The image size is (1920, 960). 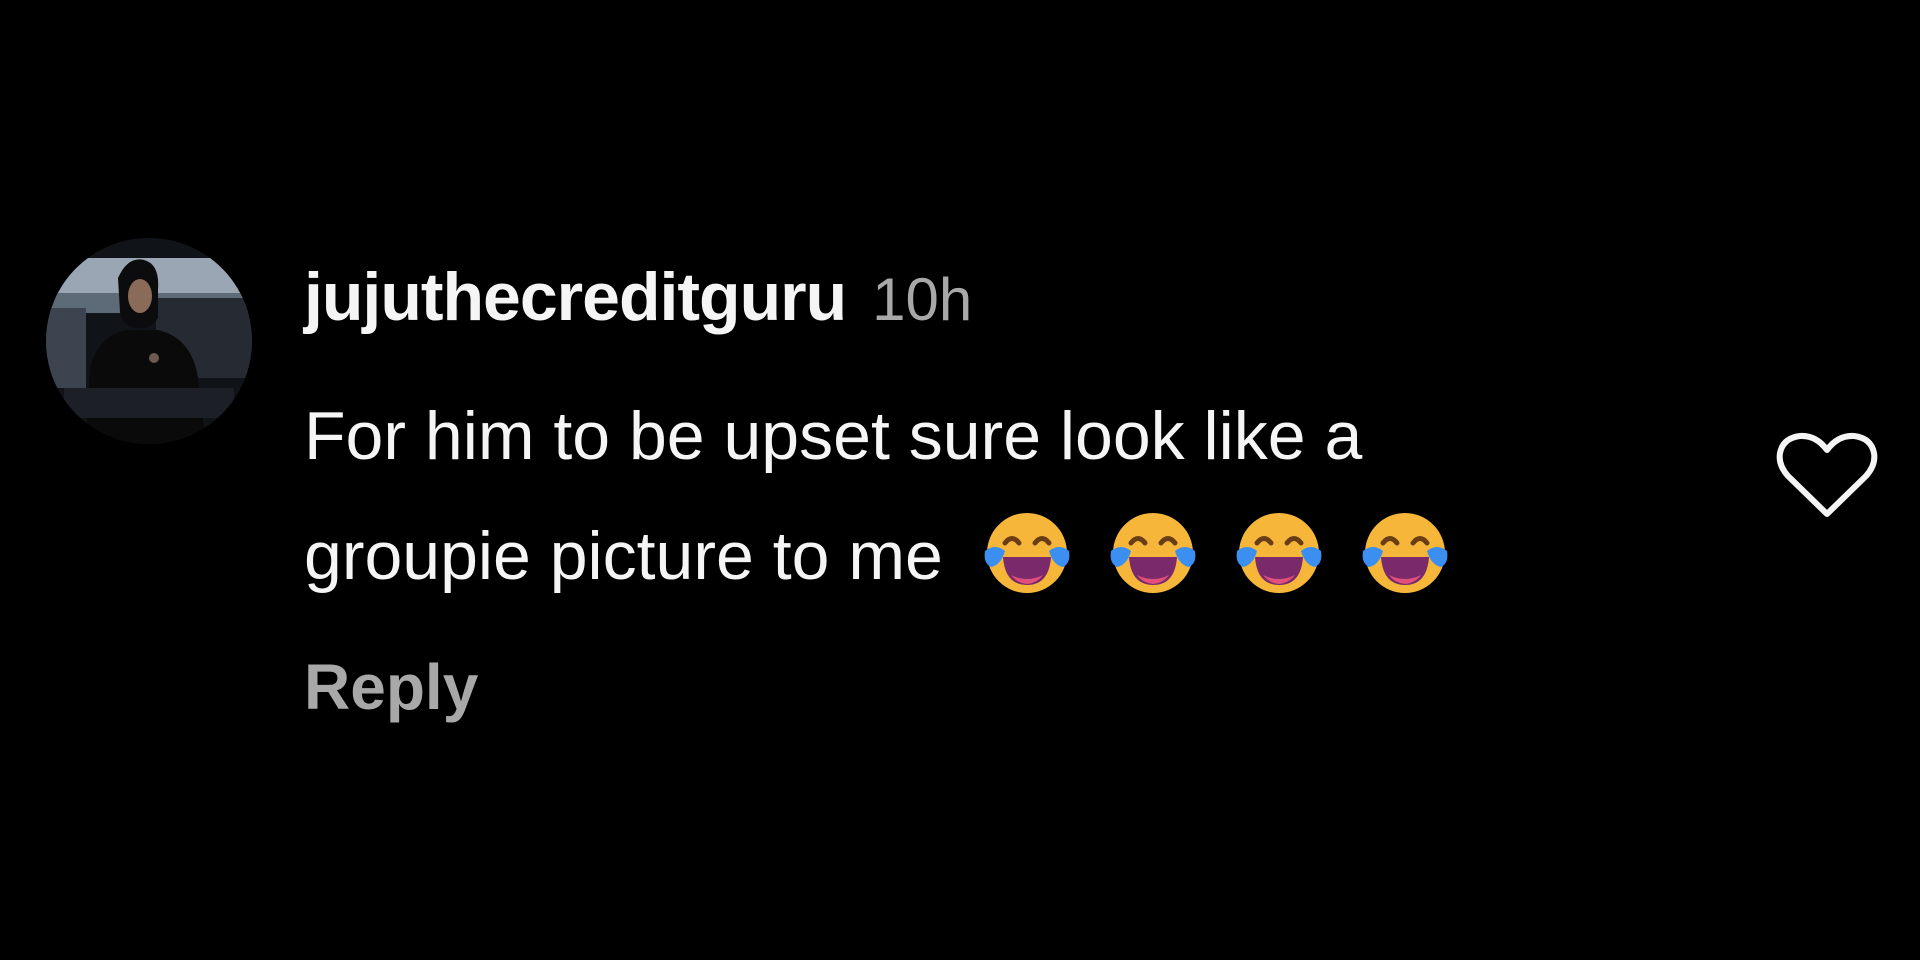 I want to click on avatar, so click(x=149, y=341).